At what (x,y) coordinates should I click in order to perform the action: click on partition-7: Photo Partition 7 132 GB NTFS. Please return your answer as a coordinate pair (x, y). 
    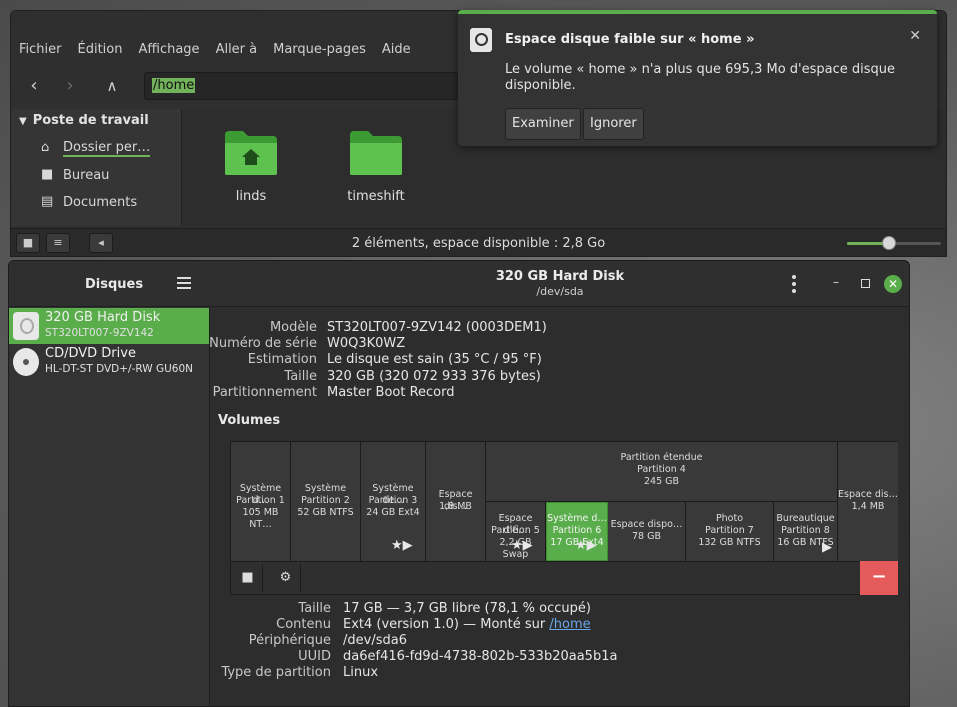
    Looking at the image, I should click on (730, 531).